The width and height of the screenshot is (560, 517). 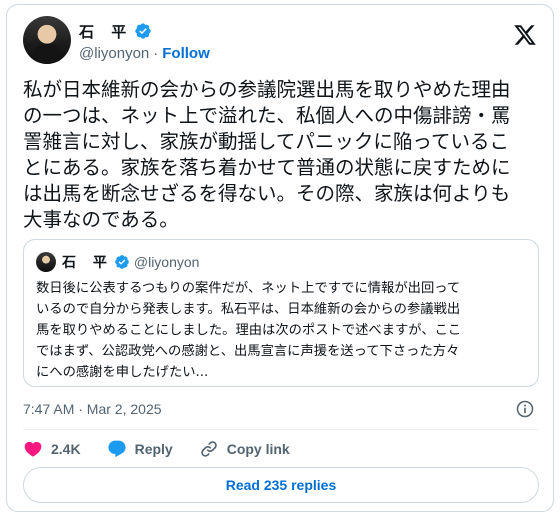 I want to click on follow-button: Follow, so click(x=186, y=53).